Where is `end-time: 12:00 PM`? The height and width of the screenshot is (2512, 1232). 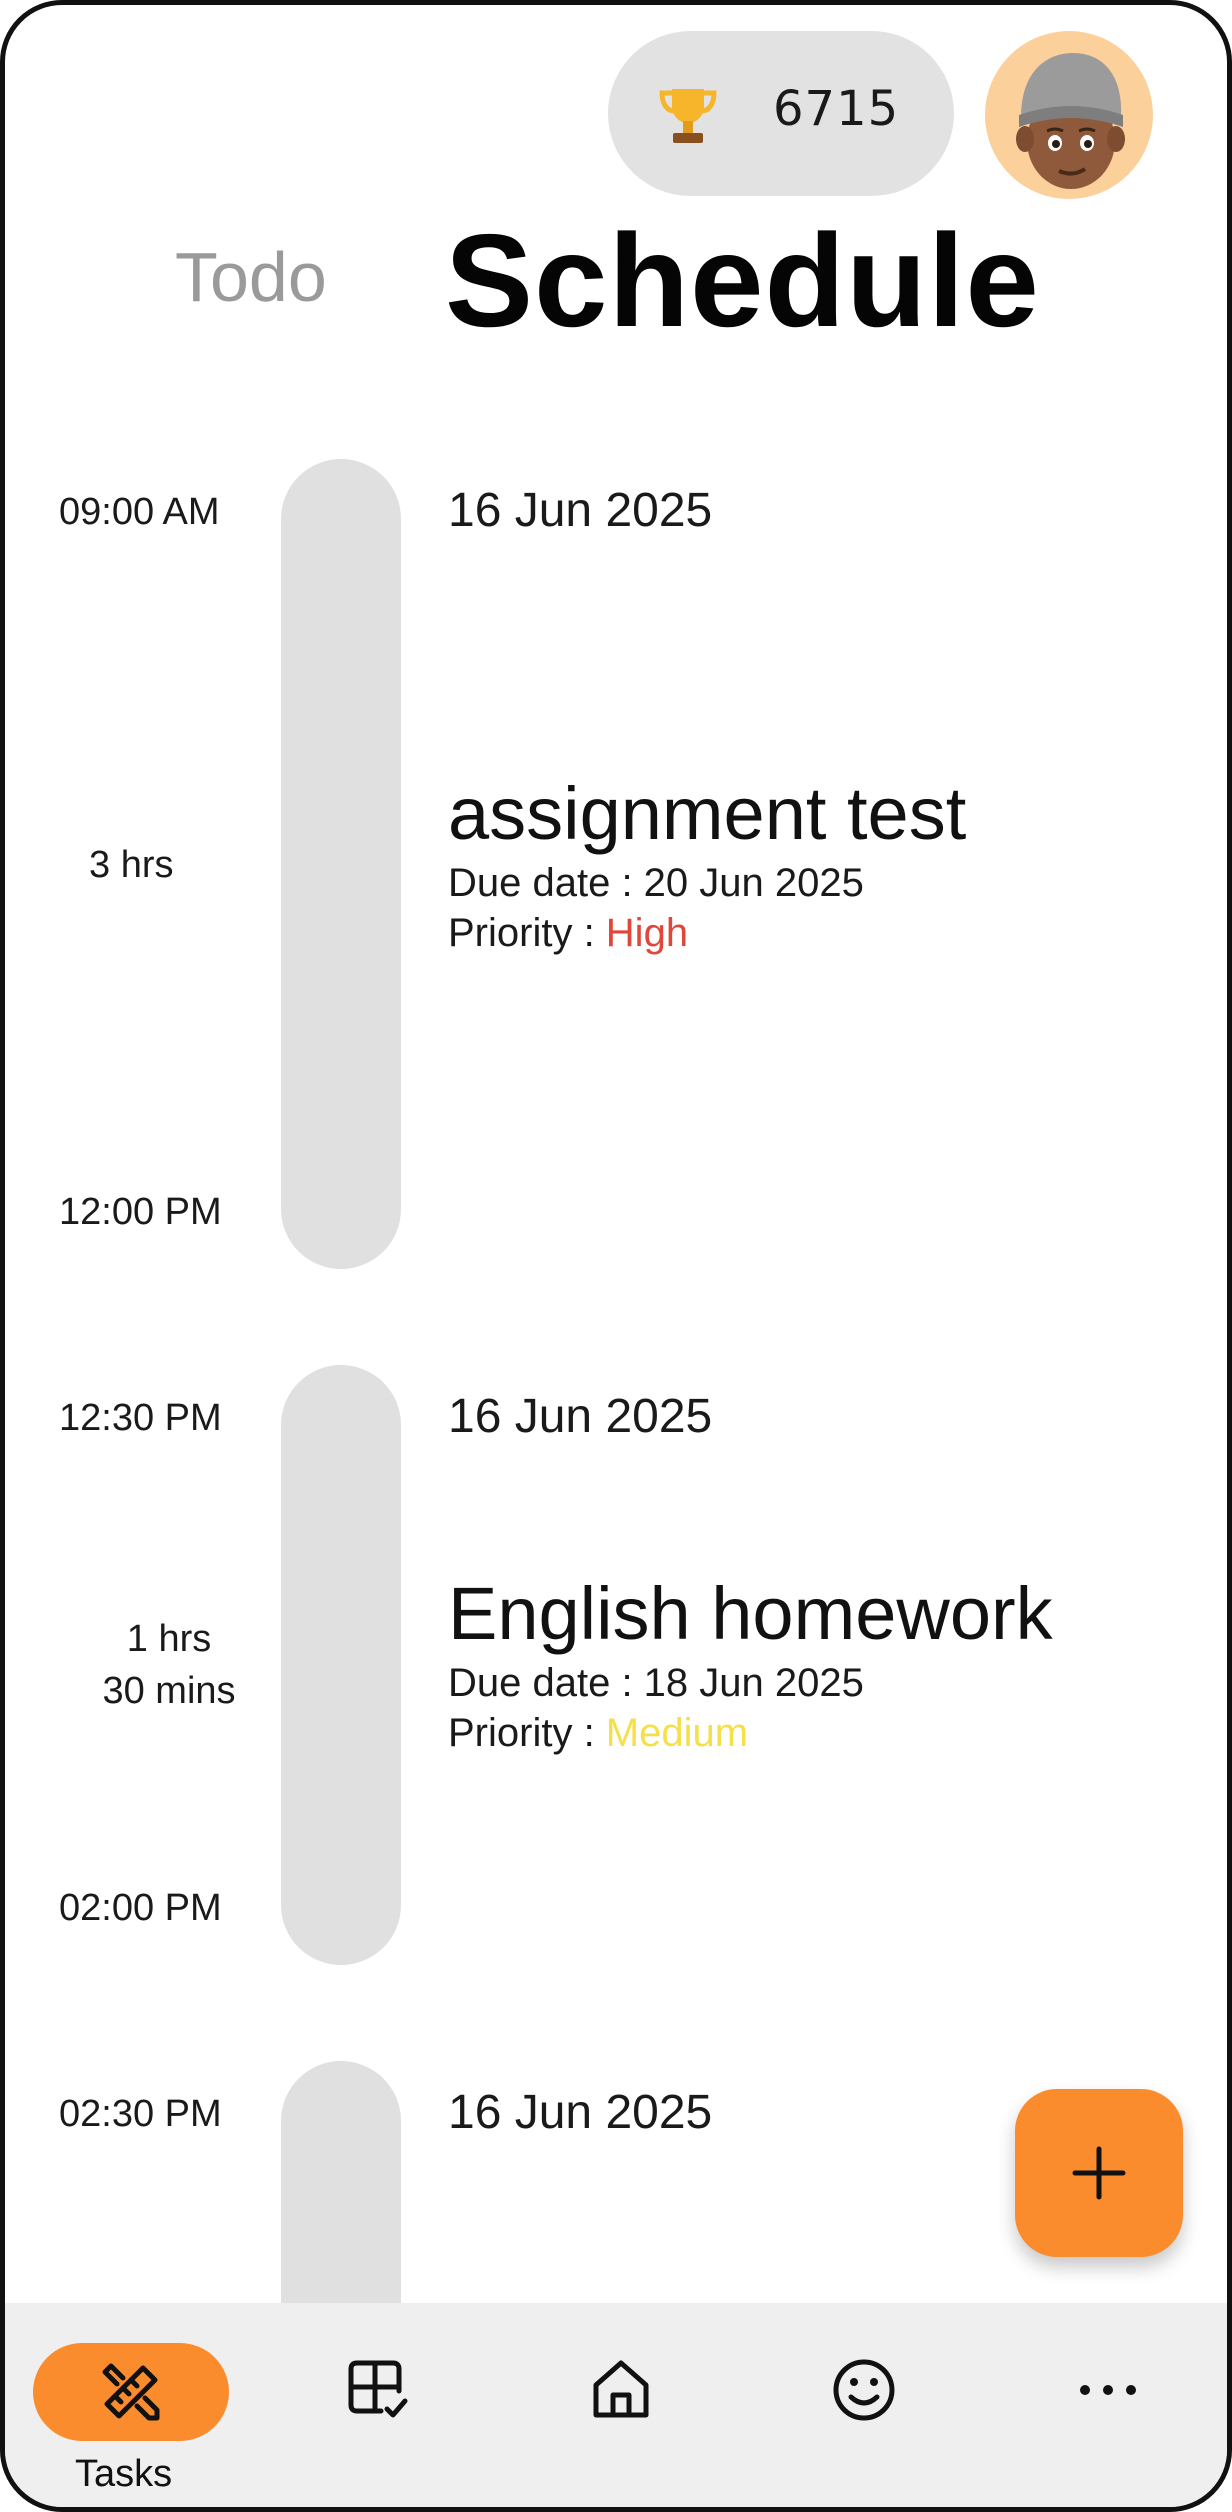
end-time: 12:00 PM is located at coordinates (140, 1212).